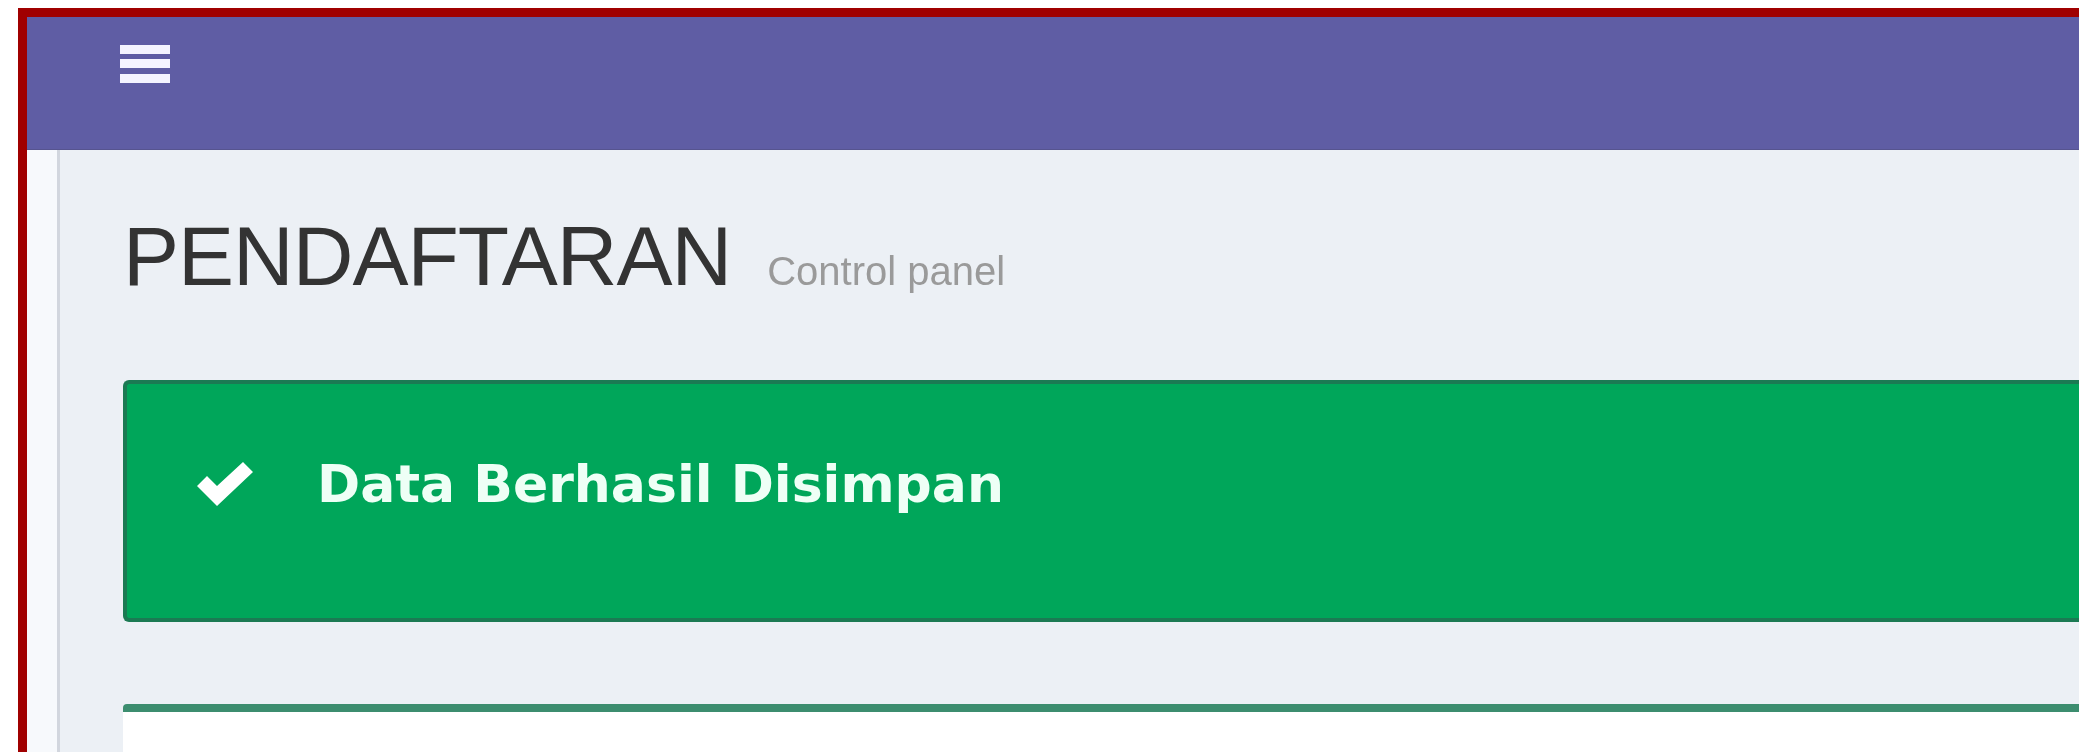 This screenshot has width=2079, height=752. I want to click on menu-icon, so click(145, 64).